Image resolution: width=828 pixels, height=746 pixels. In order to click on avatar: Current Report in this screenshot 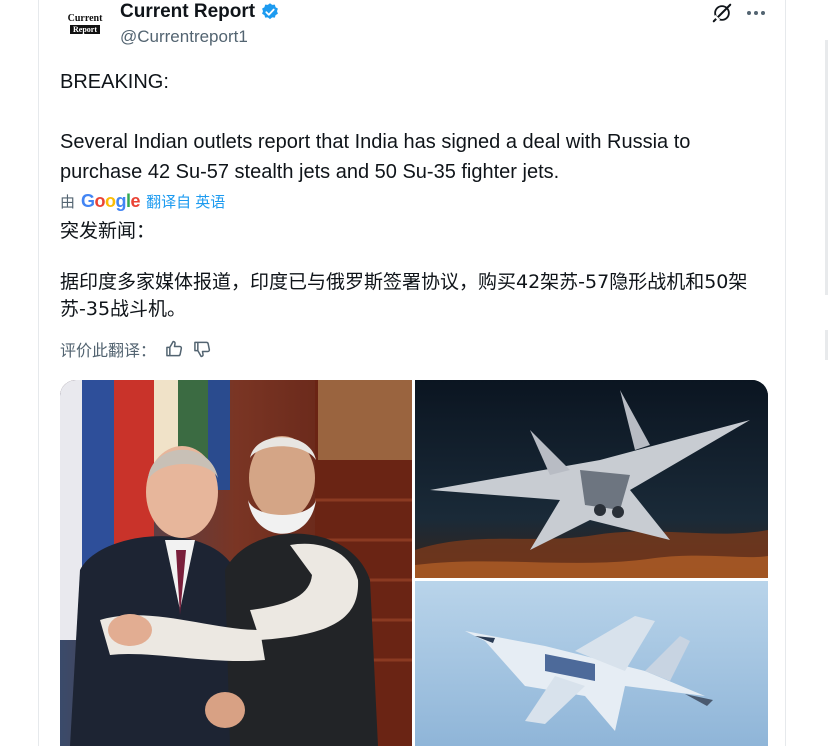, I will do `click(85, 24)`.